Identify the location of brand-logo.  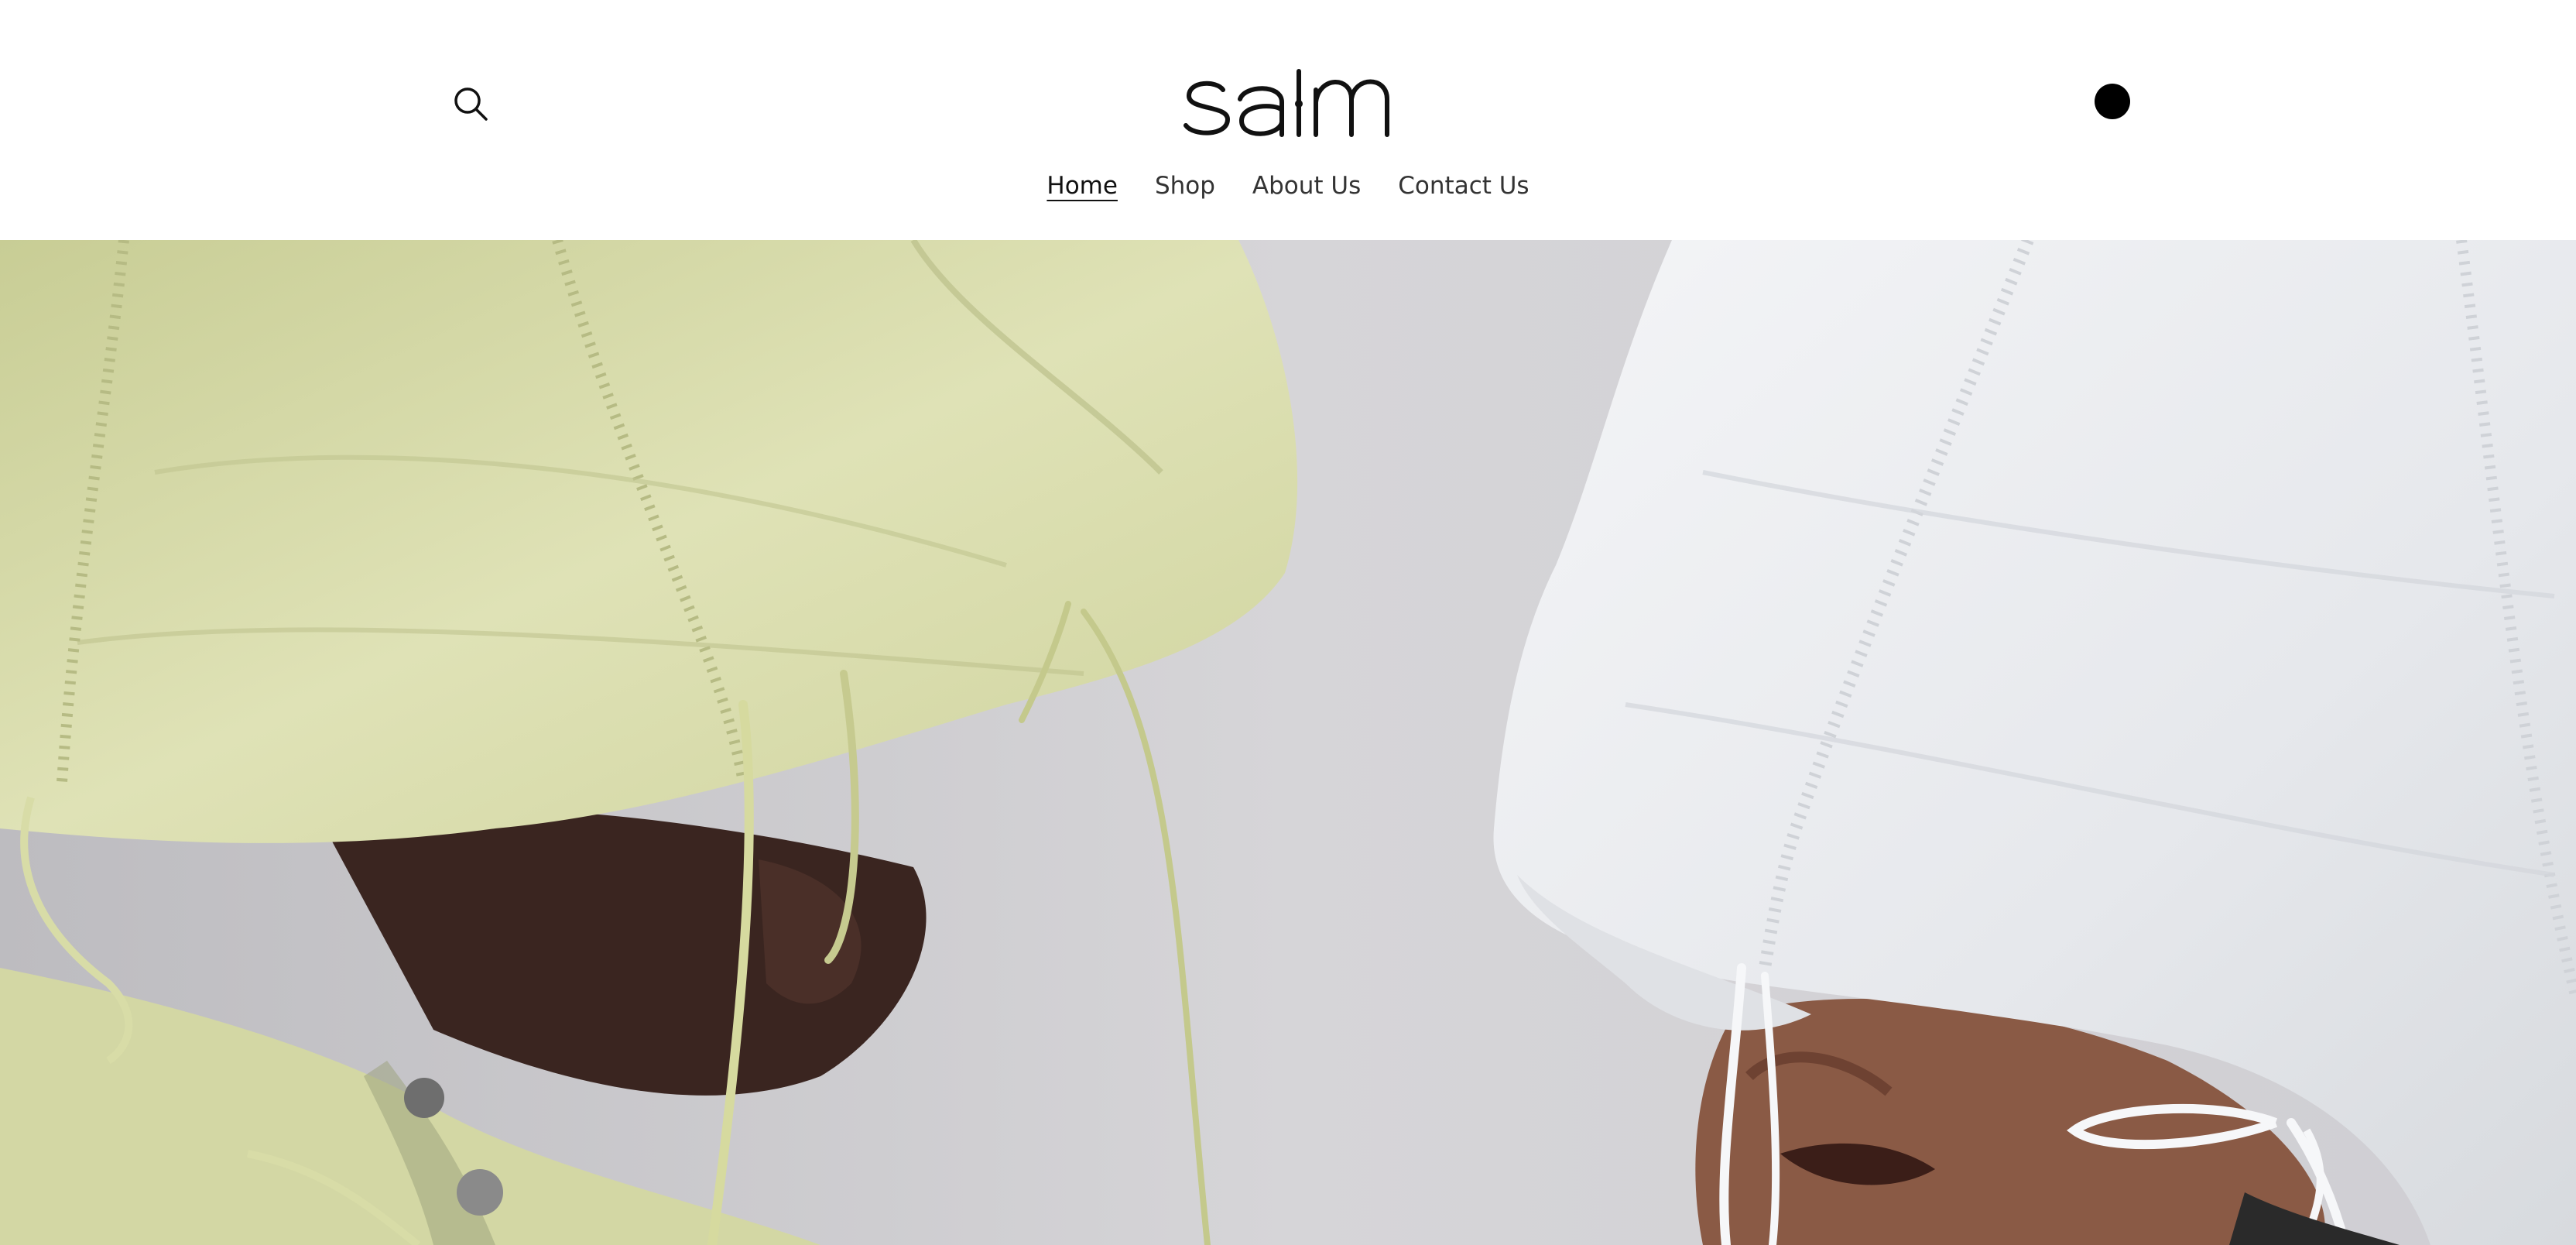
(1288, 103).